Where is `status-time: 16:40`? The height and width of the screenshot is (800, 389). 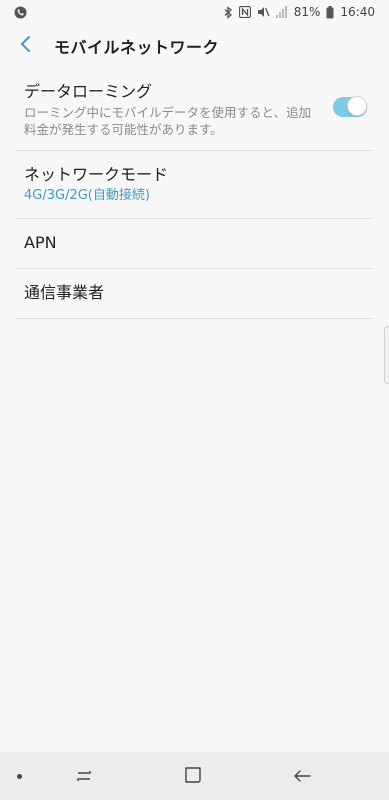
status-time: 16:40 is located at coordinates (357, 12).